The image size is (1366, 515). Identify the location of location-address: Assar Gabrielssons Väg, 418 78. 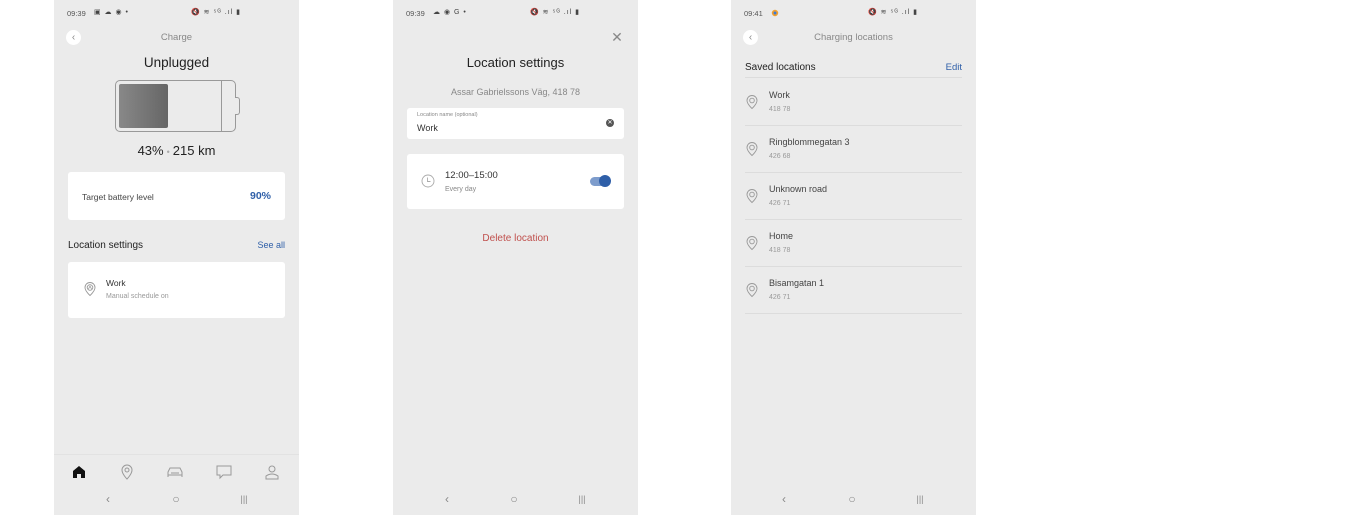
(515, 92).